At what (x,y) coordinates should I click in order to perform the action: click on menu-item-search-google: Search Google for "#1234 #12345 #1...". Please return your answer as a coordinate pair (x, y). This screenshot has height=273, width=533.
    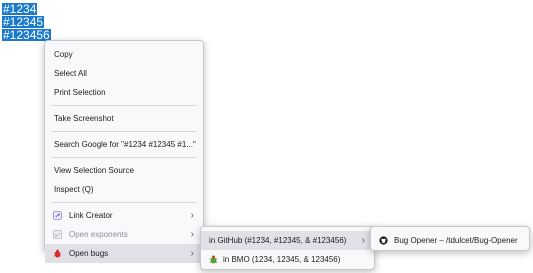
    Looking at the image, I should click on (124, 144).